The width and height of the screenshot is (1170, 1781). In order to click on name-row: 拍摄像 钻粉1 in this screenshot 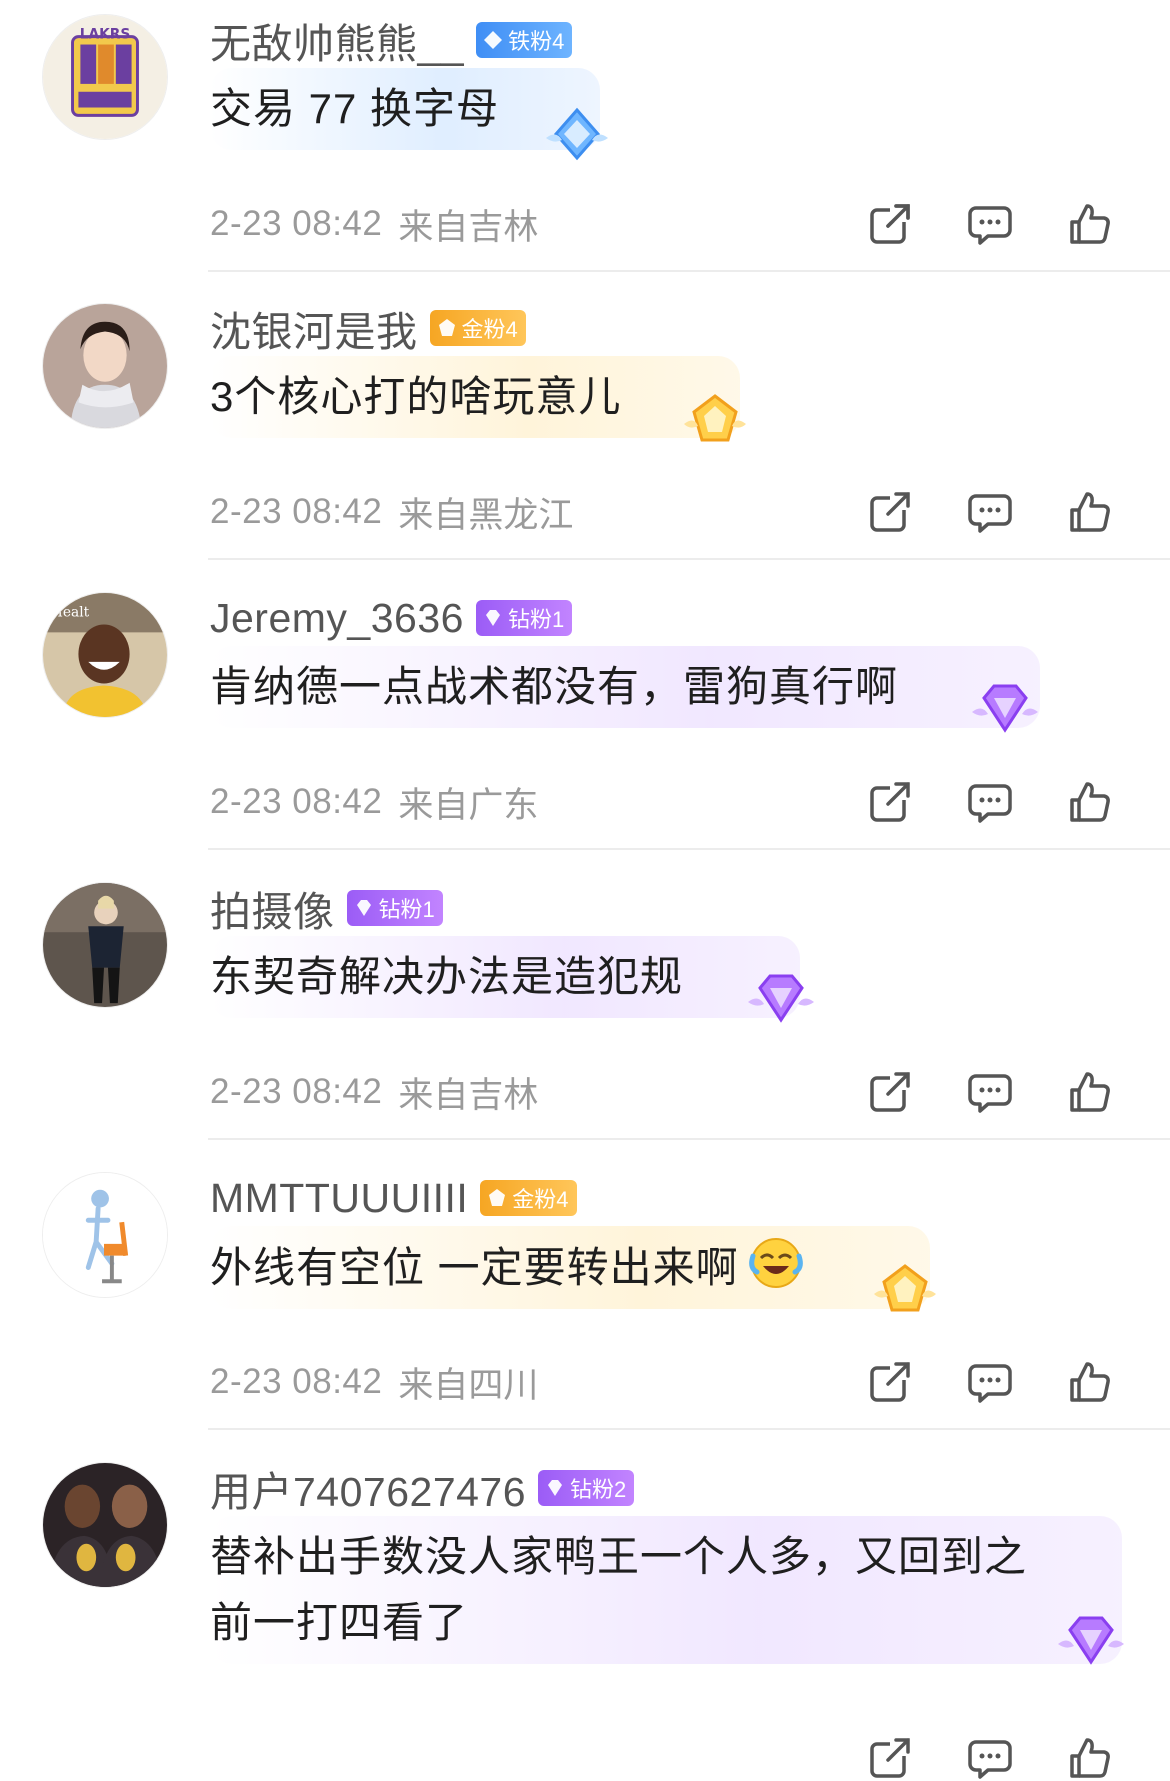, I will do `click(326, 909)`.